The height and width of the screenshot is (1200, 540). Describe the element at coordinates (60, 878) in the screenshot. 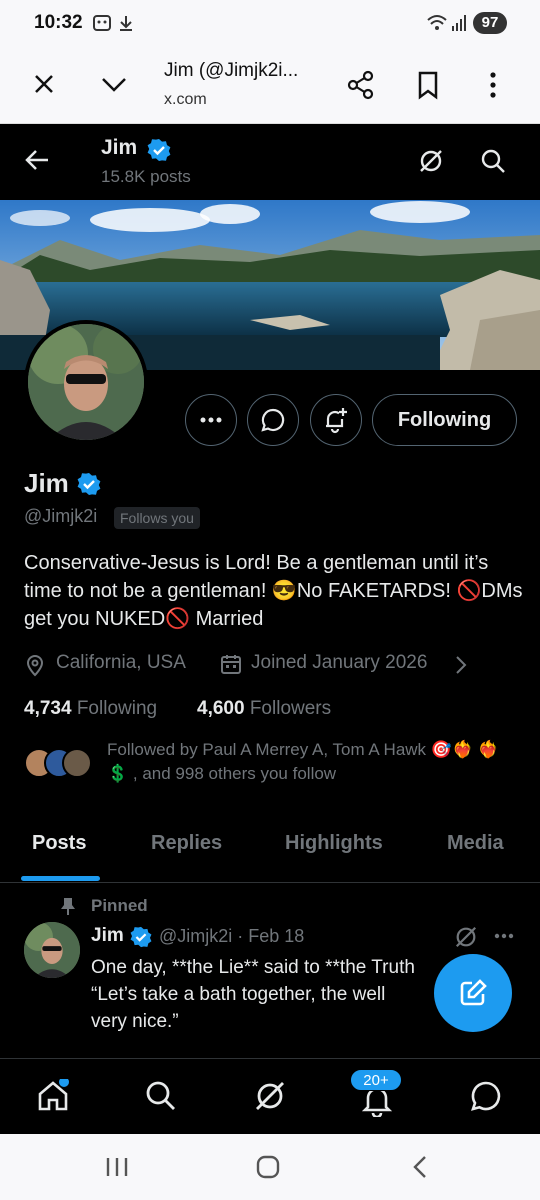

I see `active-tab-indicator` at that location.